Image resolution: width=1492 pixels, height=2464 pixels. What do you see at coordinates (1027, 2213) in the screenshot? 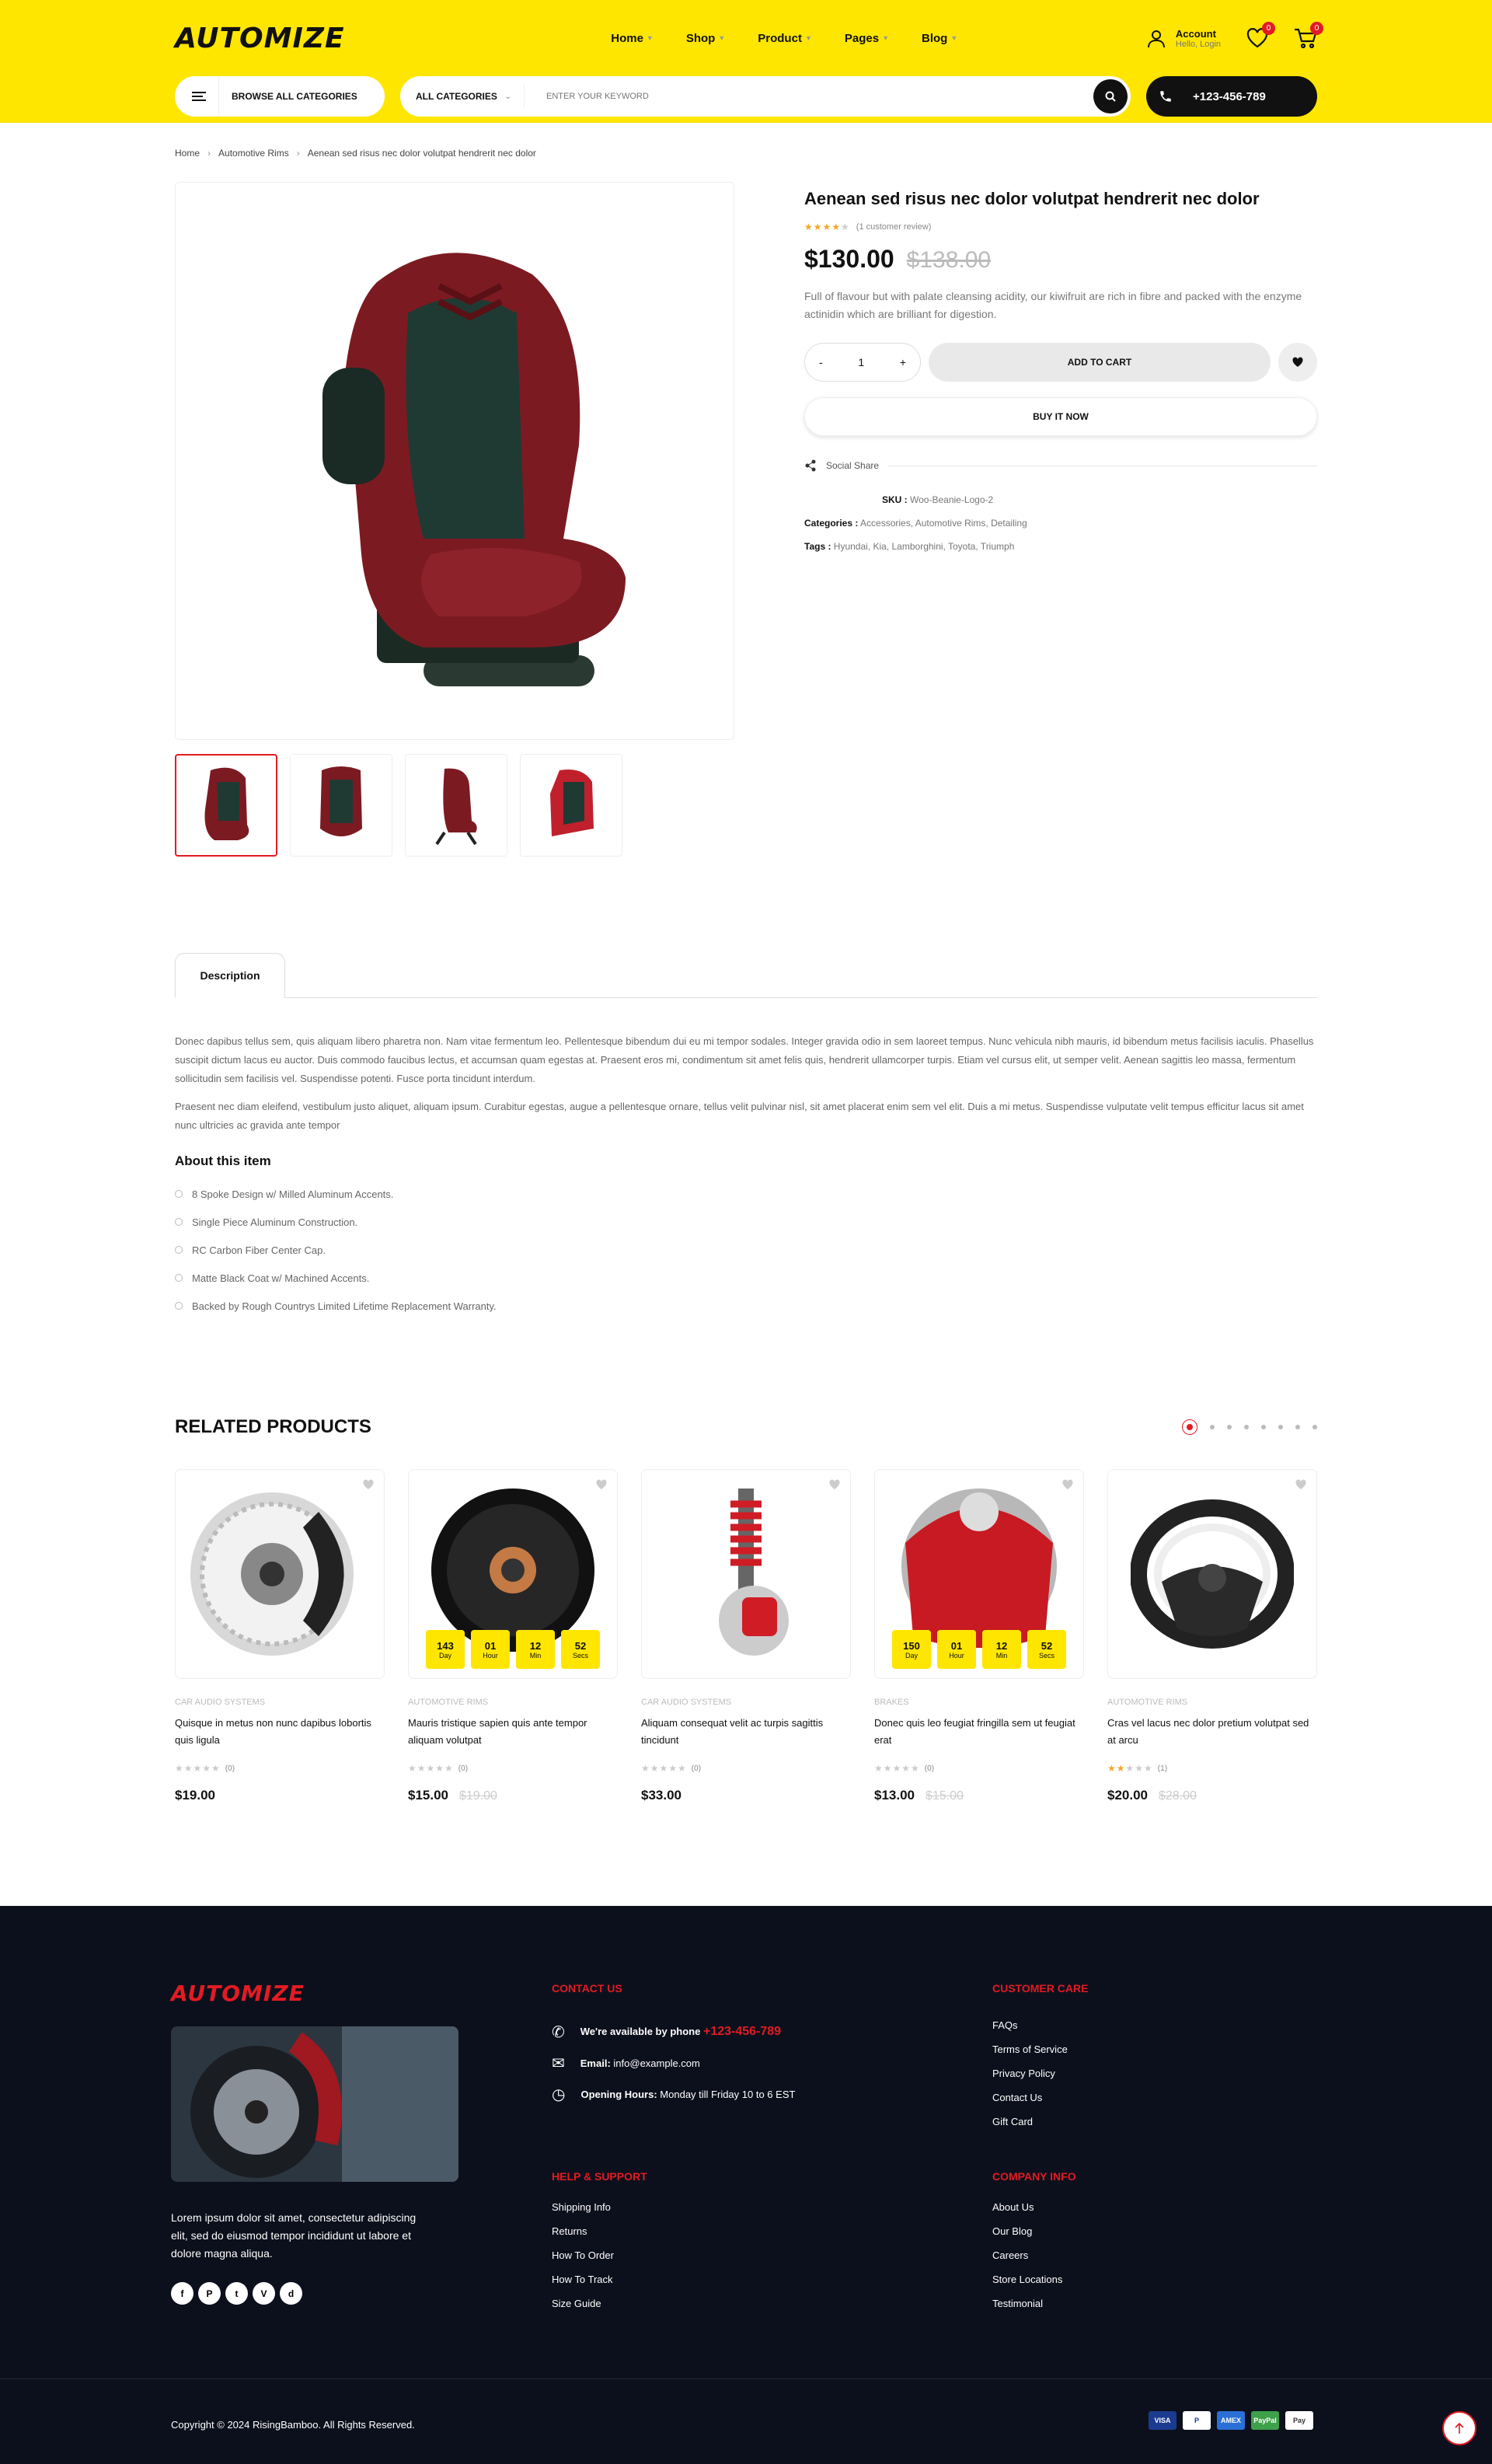
I see `footer-link: About Us` at bounding box center [1027, 2213].